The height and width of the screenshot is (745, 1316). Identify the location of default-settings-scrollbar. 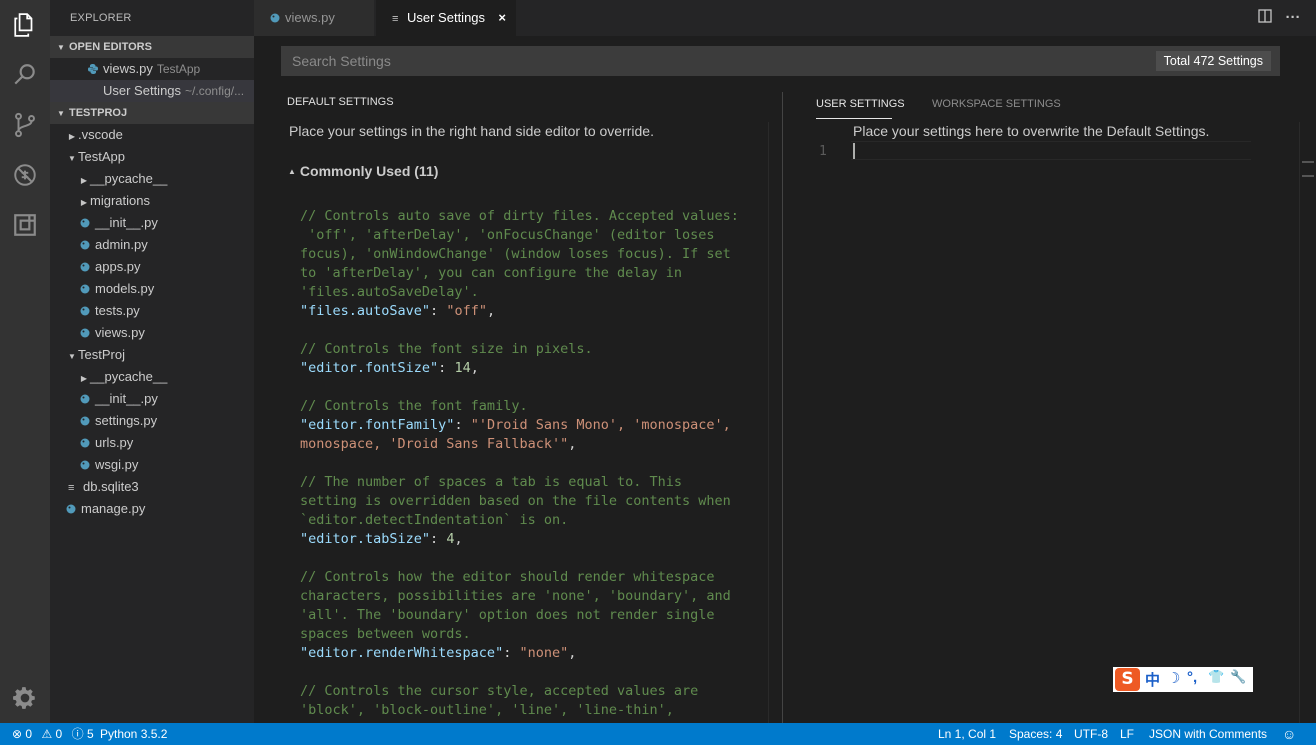
(775, 422).